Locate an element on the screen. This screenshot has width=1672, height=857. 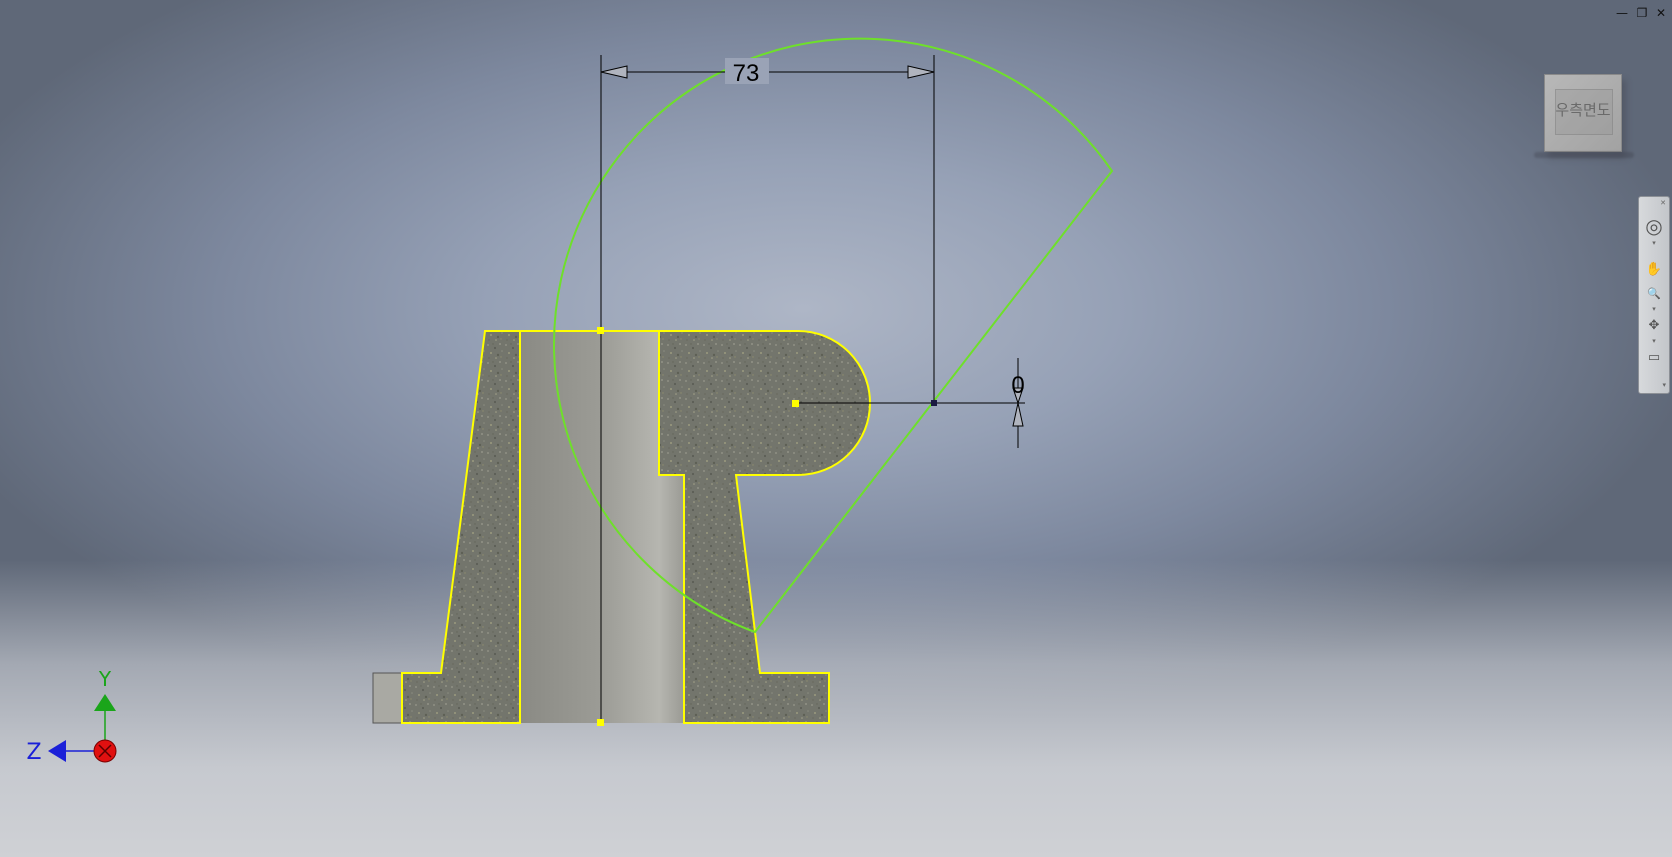
y-axis-label: Y is located at coordinates (105, 679).